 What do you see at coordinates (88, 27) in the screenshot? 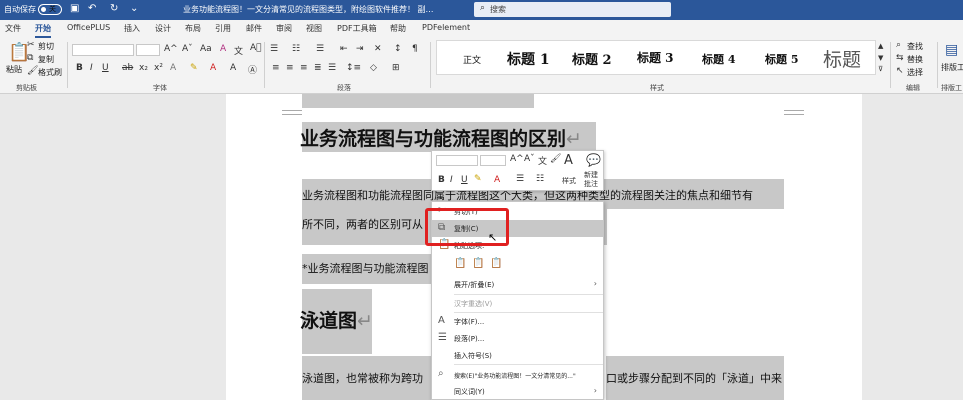
I see `tab-officeplus: OfficePLUS` at bounding box center [88, 27].